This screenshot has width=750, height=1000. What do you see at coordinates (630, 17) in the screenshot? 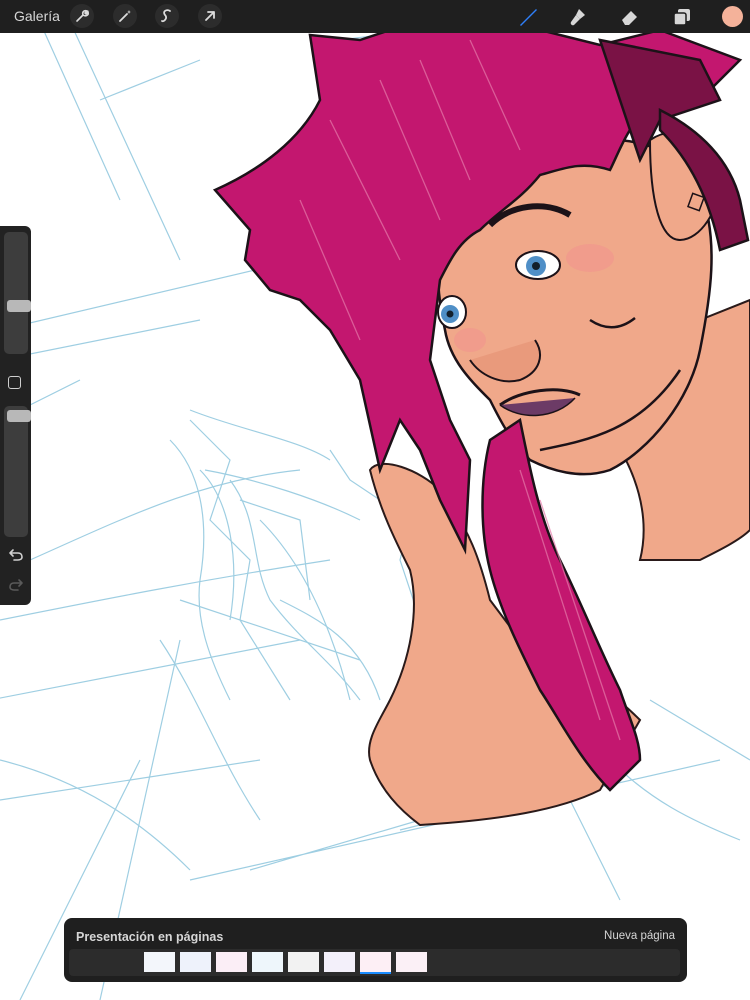
I see `eraser-icon` at bounding box center [630, 17].